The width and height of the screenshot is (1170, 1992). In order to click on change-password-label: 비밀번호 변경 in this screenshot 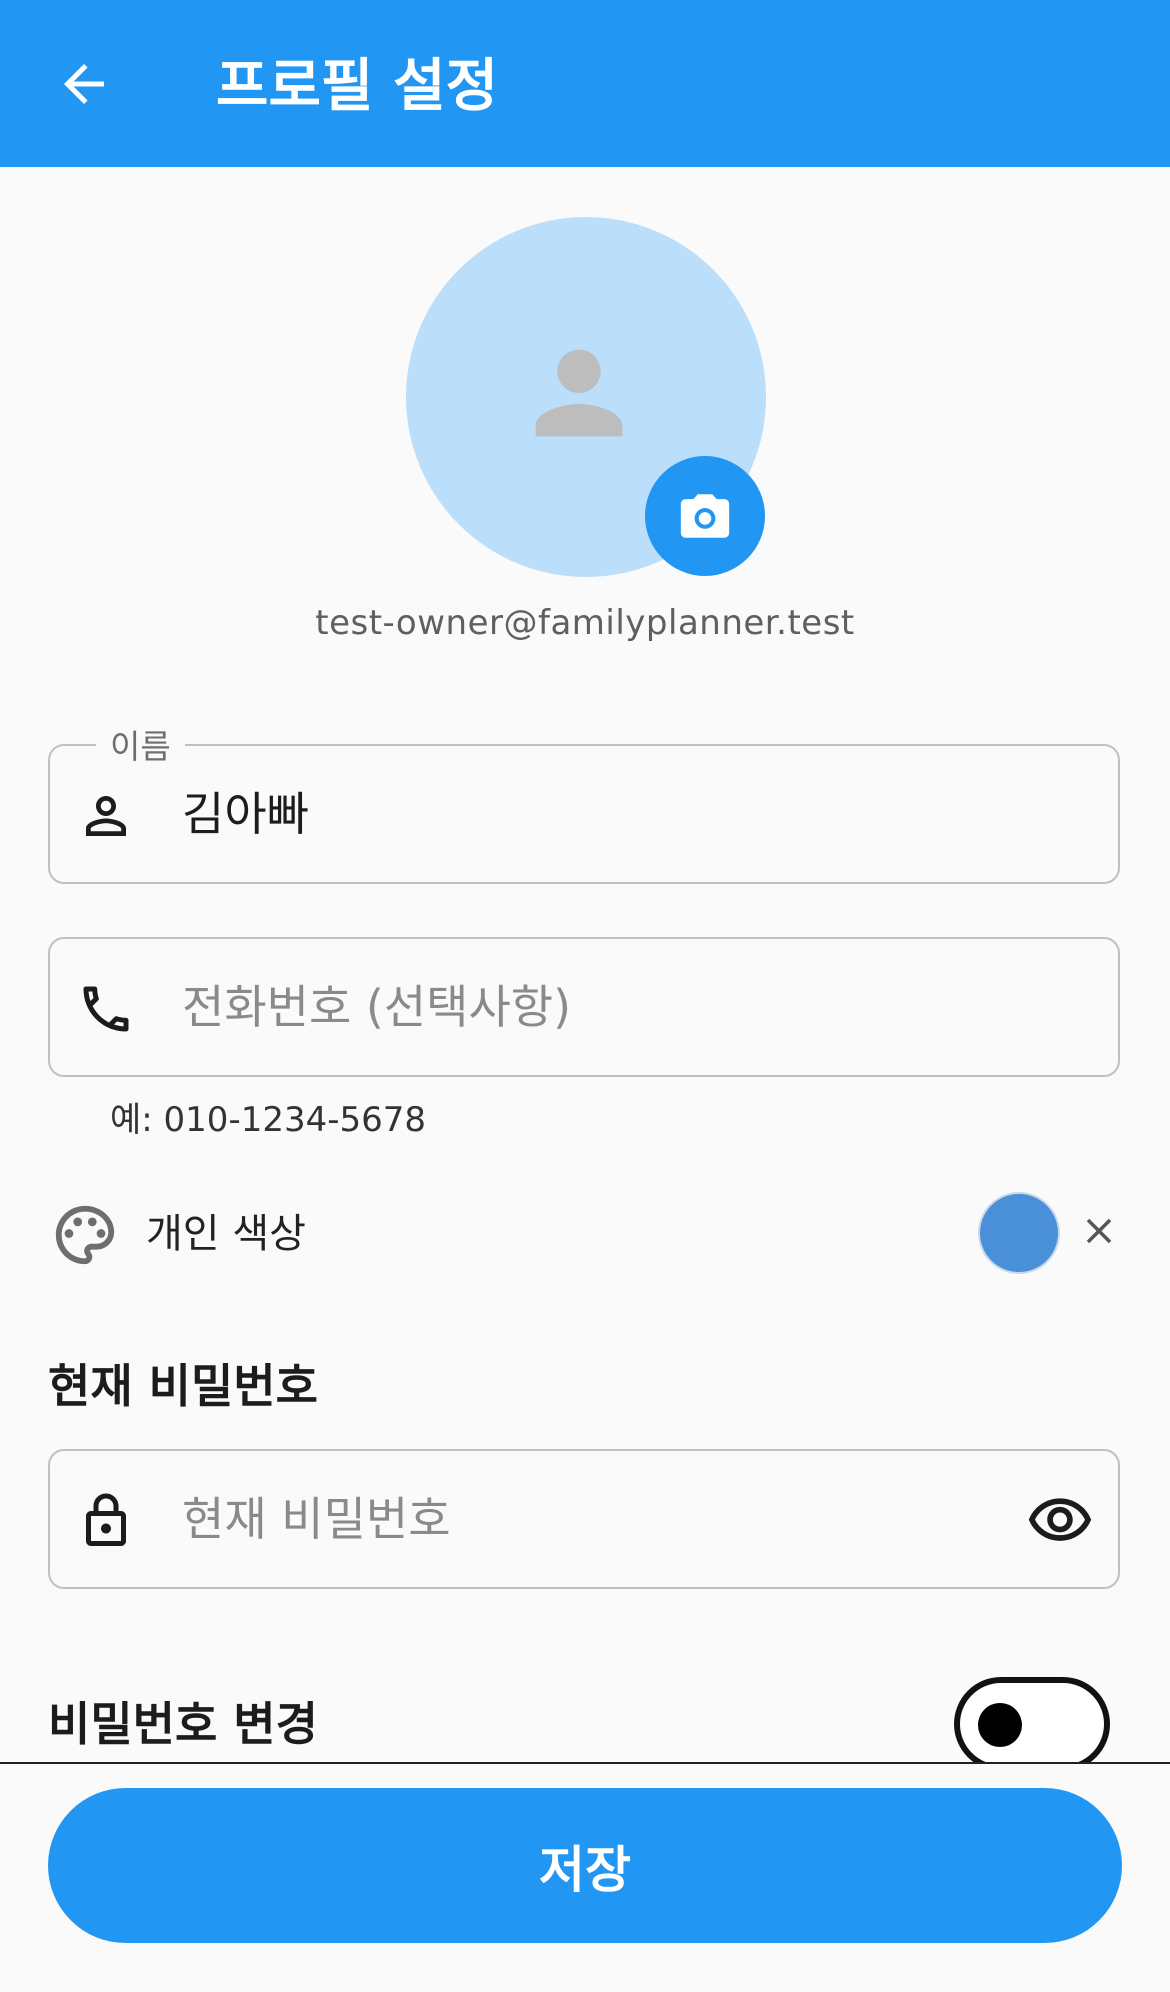, I will do `click(183, 1724)`.